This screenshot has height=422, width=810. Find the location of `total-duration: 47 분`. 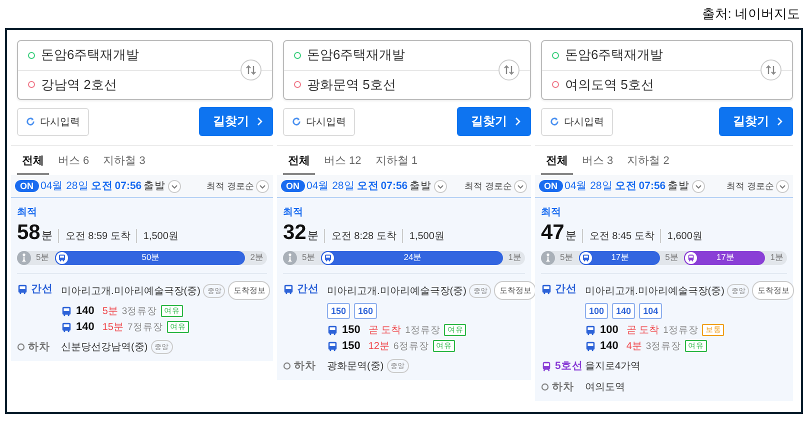

total-duration: 47 분 is located at coordinates (558, 233).